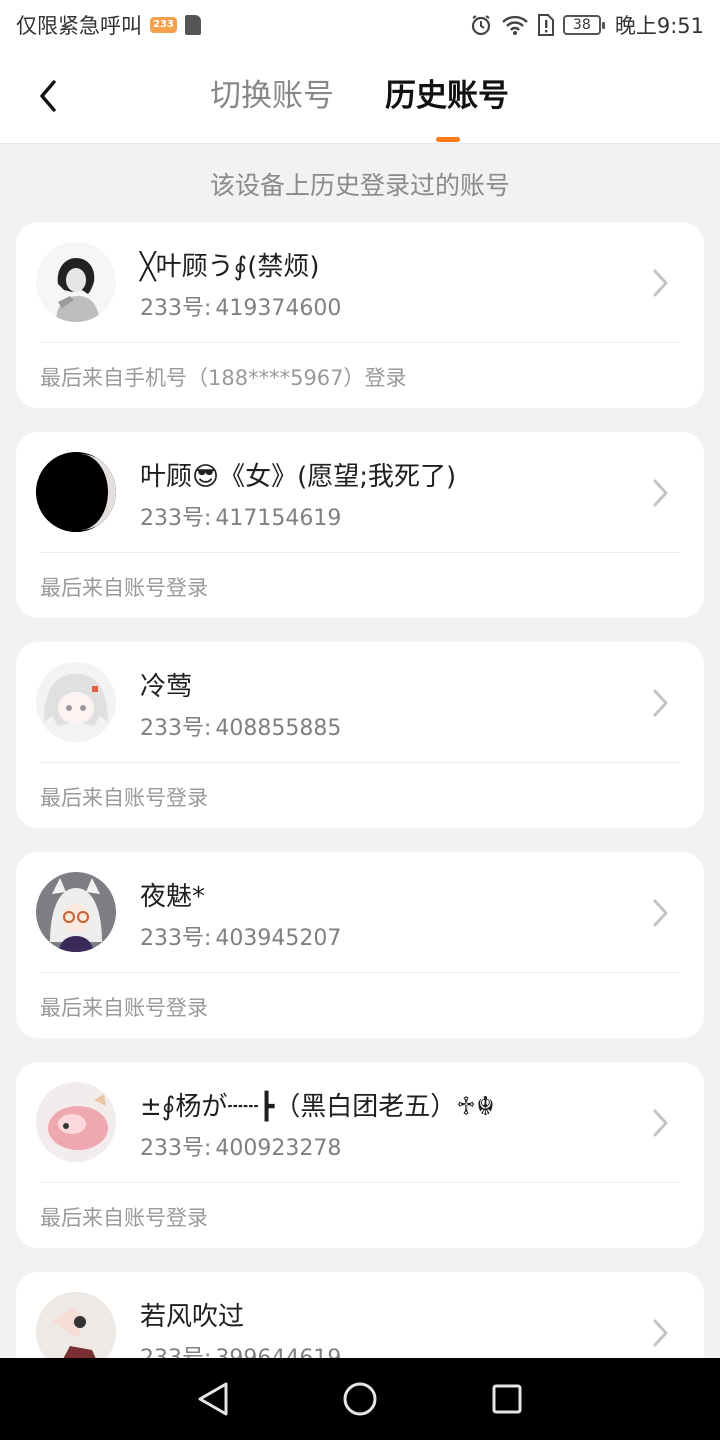 Image resolution: width=720 pixels, height=1440 pixels. Describe the element at coordinates (298, 477) in the screenshot. I see `account-name: 叶顾😎《女》(愿望;我死了)` at that location.